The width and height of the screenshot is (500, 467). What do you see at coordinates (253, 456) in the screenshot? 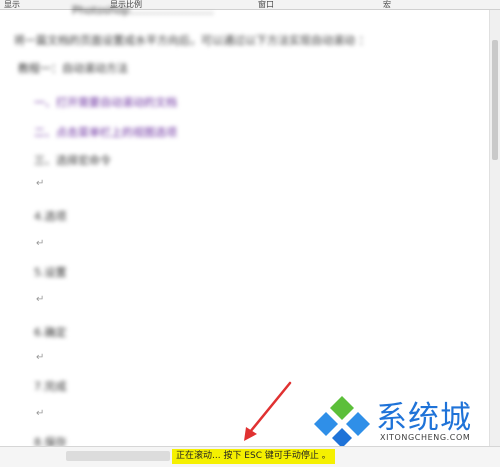
I see `autoscroll-status-message: 正在滚动... 按下 ESC 键可手动停止 。` at bounding box center [253, 456].